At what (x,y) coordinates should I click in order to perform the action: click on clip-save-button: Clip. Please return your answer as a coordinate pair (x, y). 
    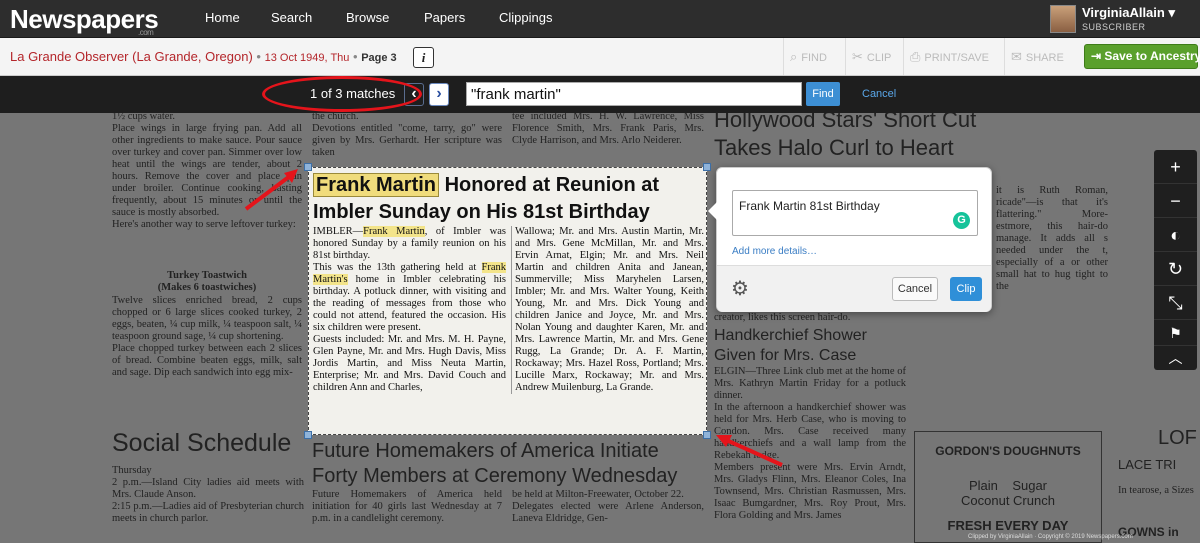
    Looking at the image, I should click on (966, 289).